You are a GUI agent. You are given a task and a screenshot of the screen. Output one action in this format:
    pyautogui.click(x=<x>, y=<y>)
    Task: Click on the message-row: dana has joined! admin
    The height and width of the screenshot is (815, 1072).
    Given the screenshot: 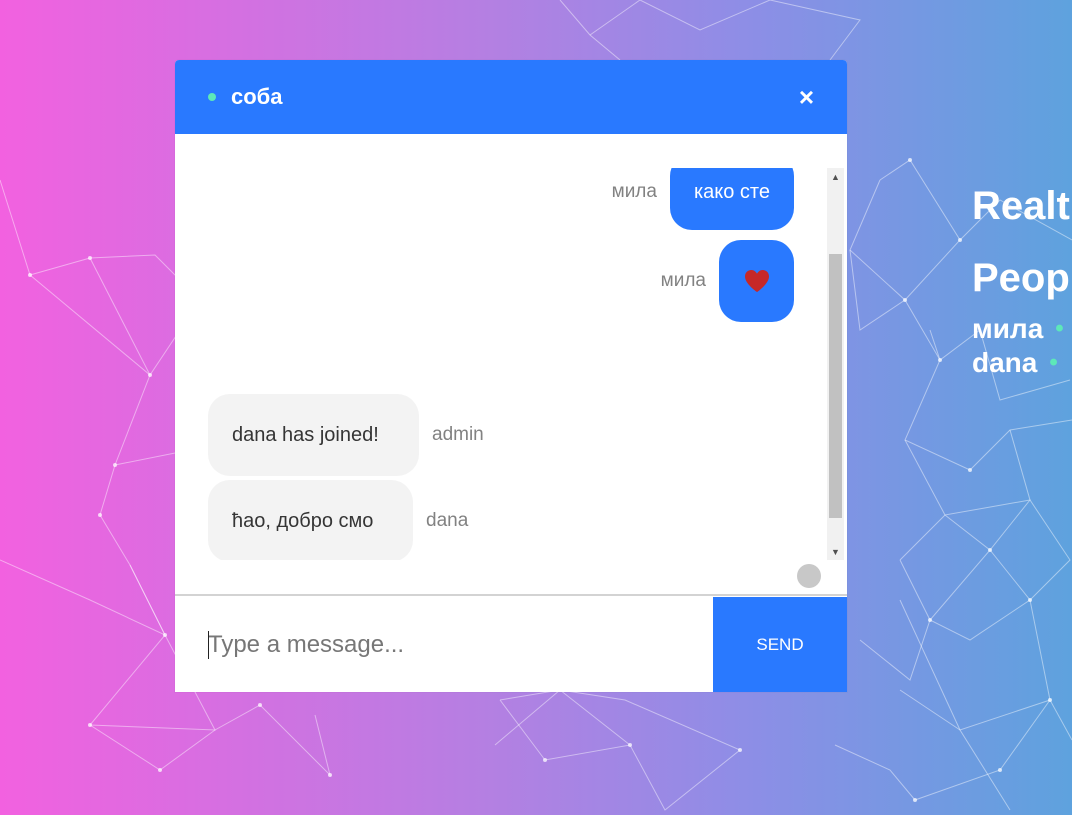 What is the action you would take?
    pyautogui.click(x=346, y=435)
    